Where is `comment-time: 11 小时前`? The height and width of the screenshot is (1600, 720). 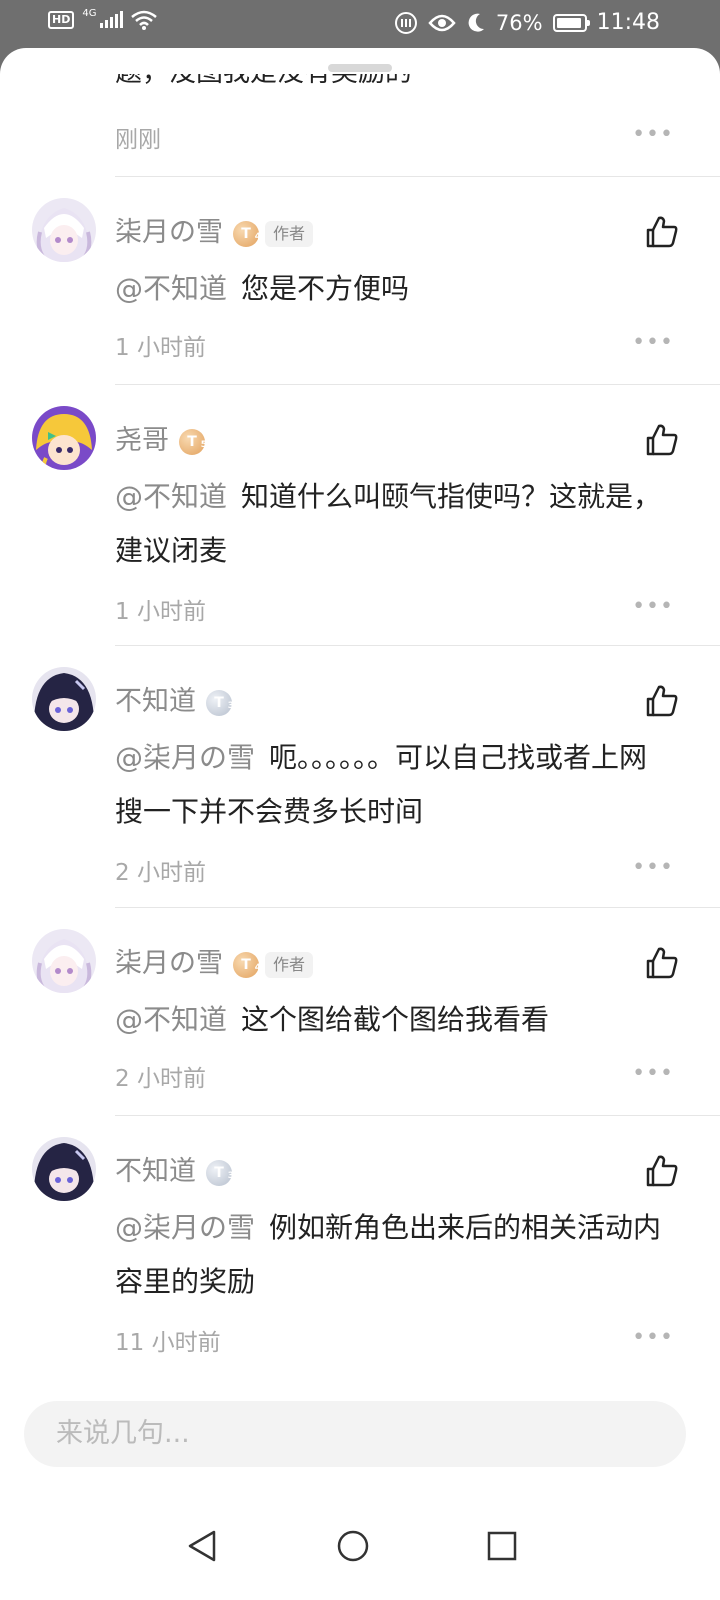
comment-time: 11 小时前 is located at coordinates (168, 1343).